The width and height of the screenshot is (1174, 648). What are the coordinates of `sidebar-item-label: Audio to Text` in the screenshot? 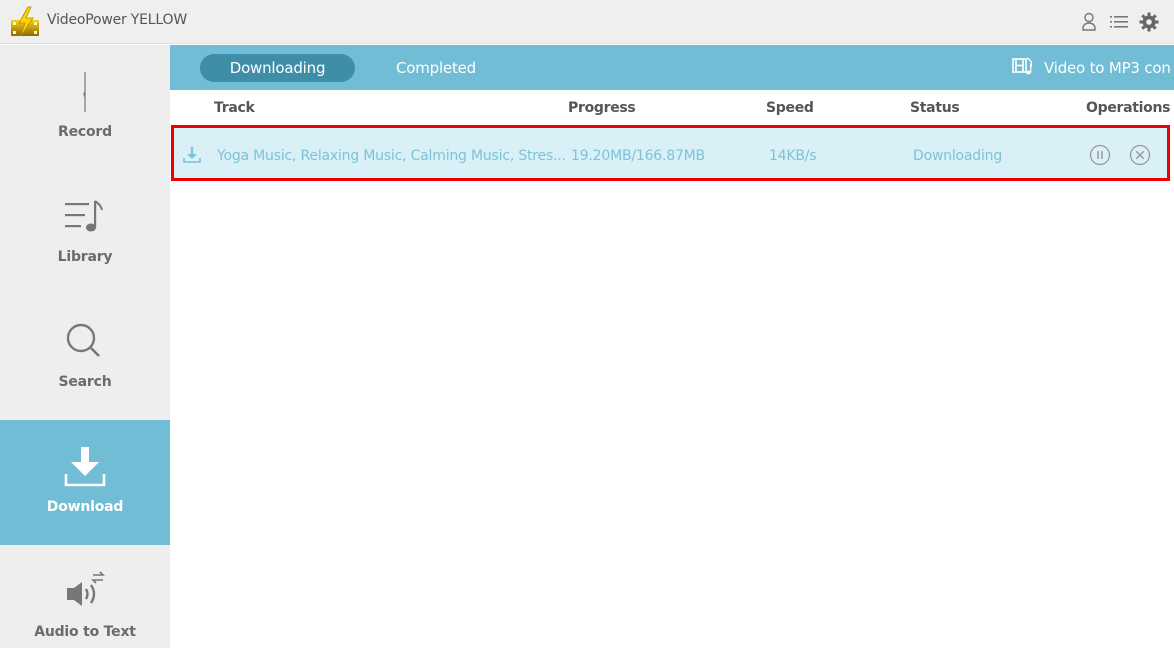 It's located at (85, 632).